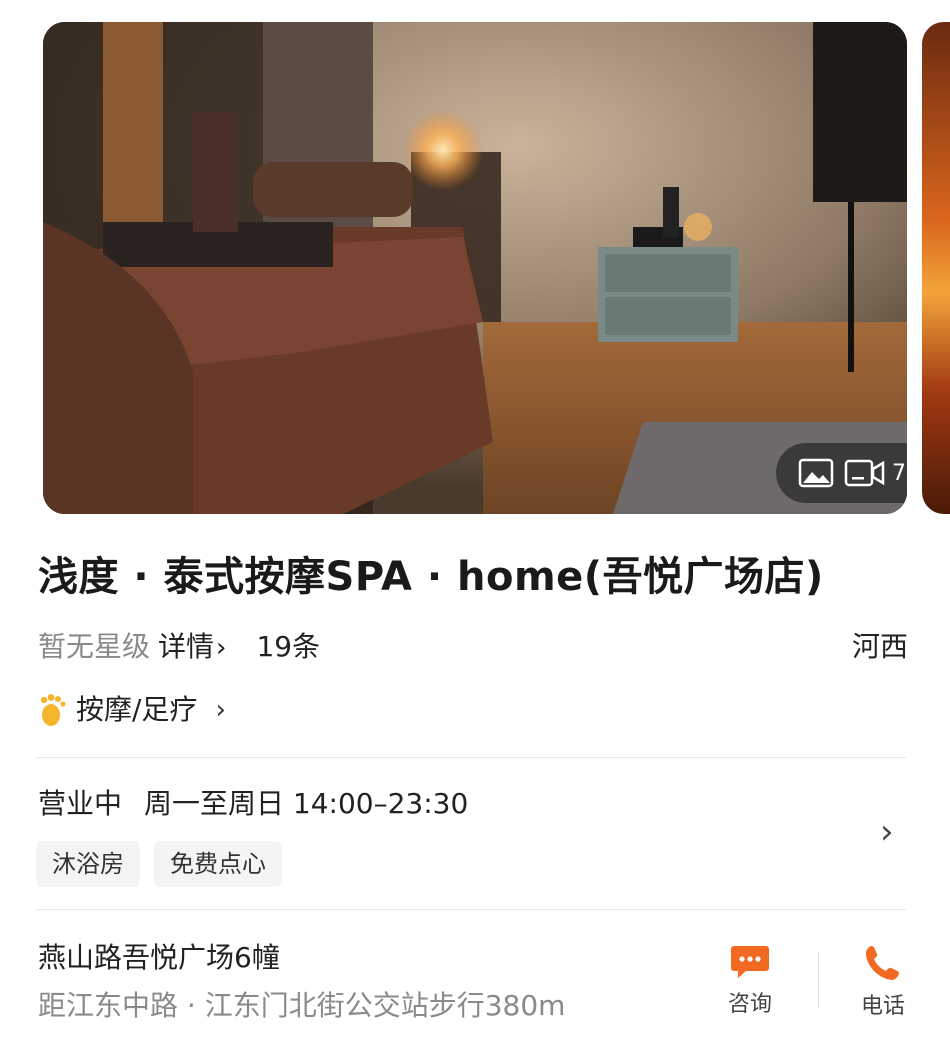 The height and width of the screenshot is (1045, 950). Describe the element at coordinates (816, 473) in the screenshot. I see `image-icon` at that location.